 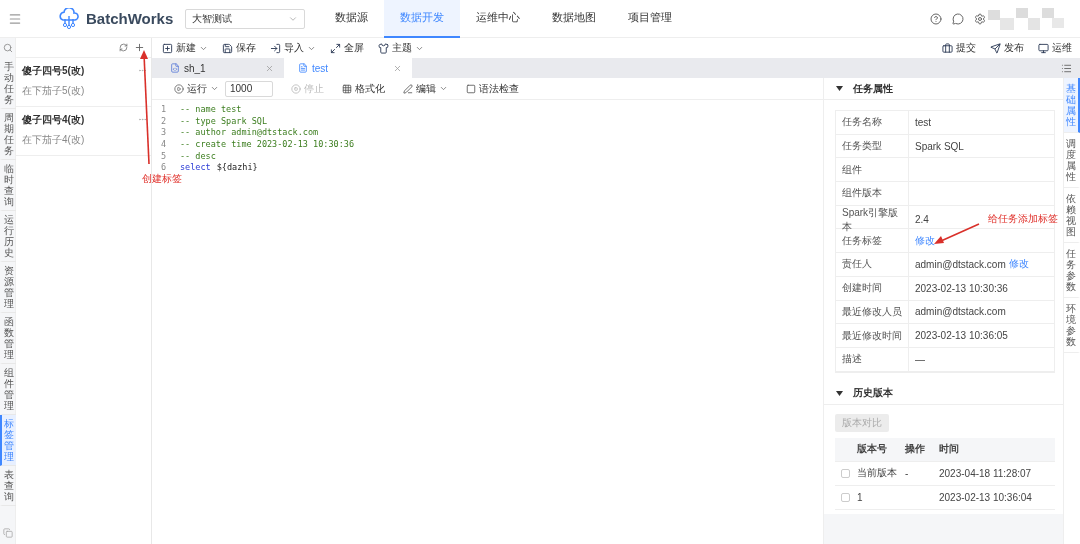 What do you see at coordinates (872, 170) in the screenshot?
I see `property-label: 组件` at bounding box center [872, 170].